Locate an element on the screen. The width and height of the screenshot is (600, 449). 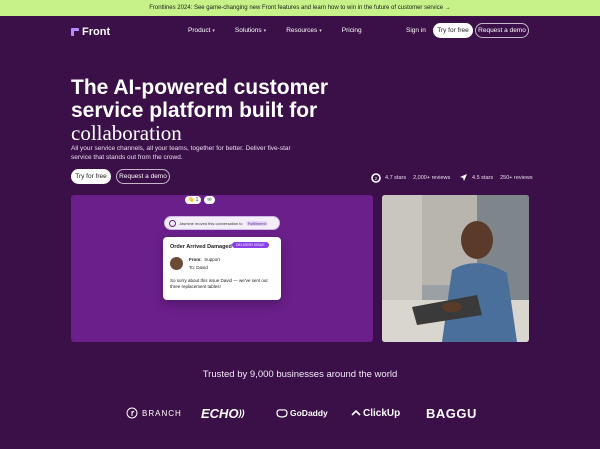
delivery-issue-tag: DELIVERY ISSUE is located at coordinates (250, 245).